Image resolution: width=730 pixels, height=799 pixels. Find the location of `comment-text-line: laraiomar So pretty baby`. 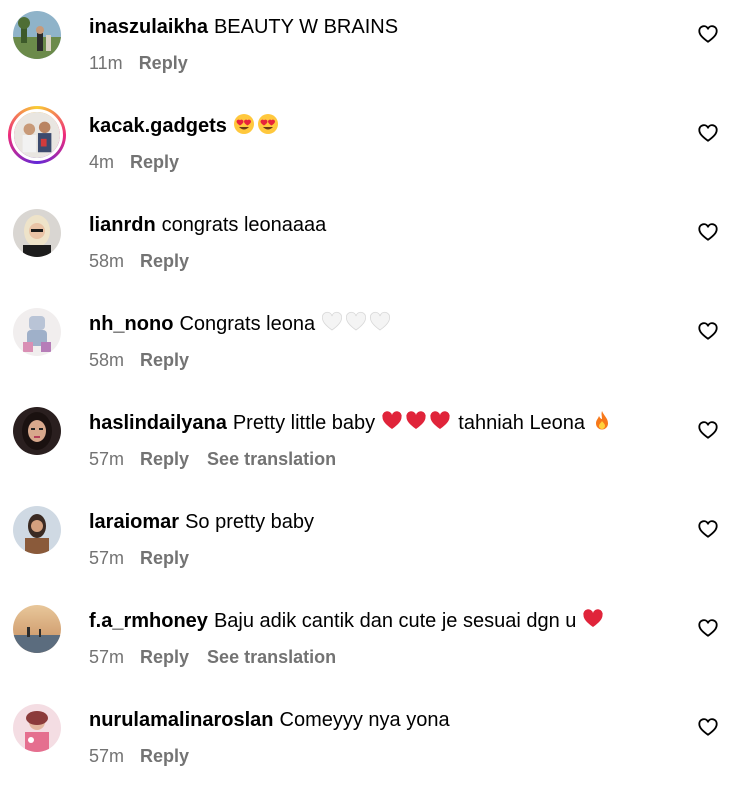

comment-text-line: laraiomar So pretty baby is located at coordinates (201, 522).